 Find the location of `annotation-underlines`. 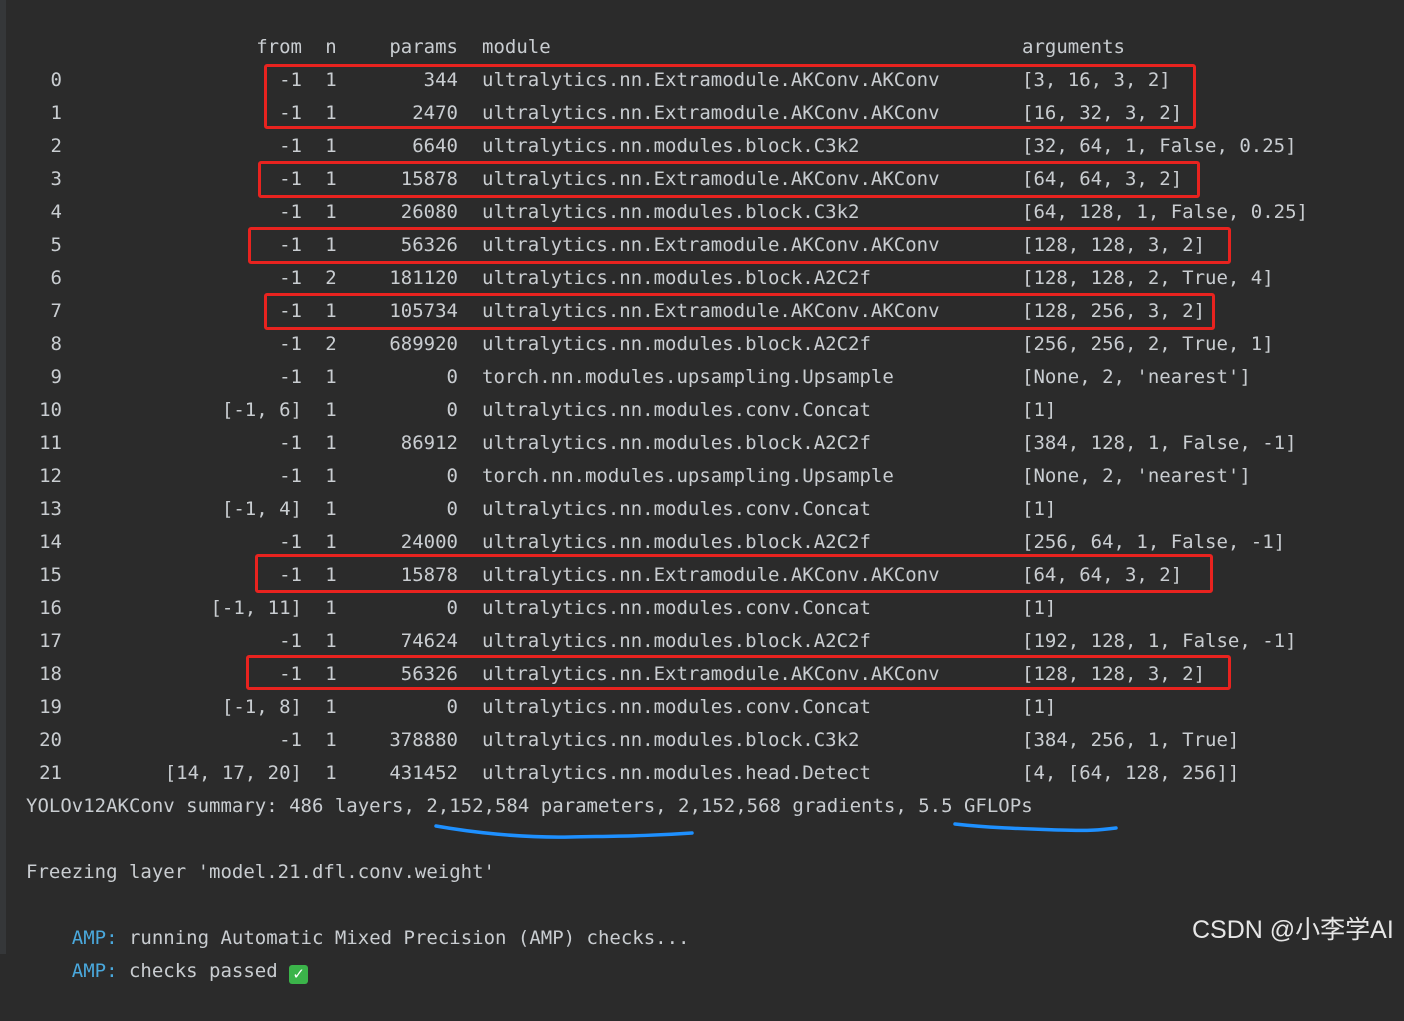

annotation-underlines is located at coordinates (776, 830).